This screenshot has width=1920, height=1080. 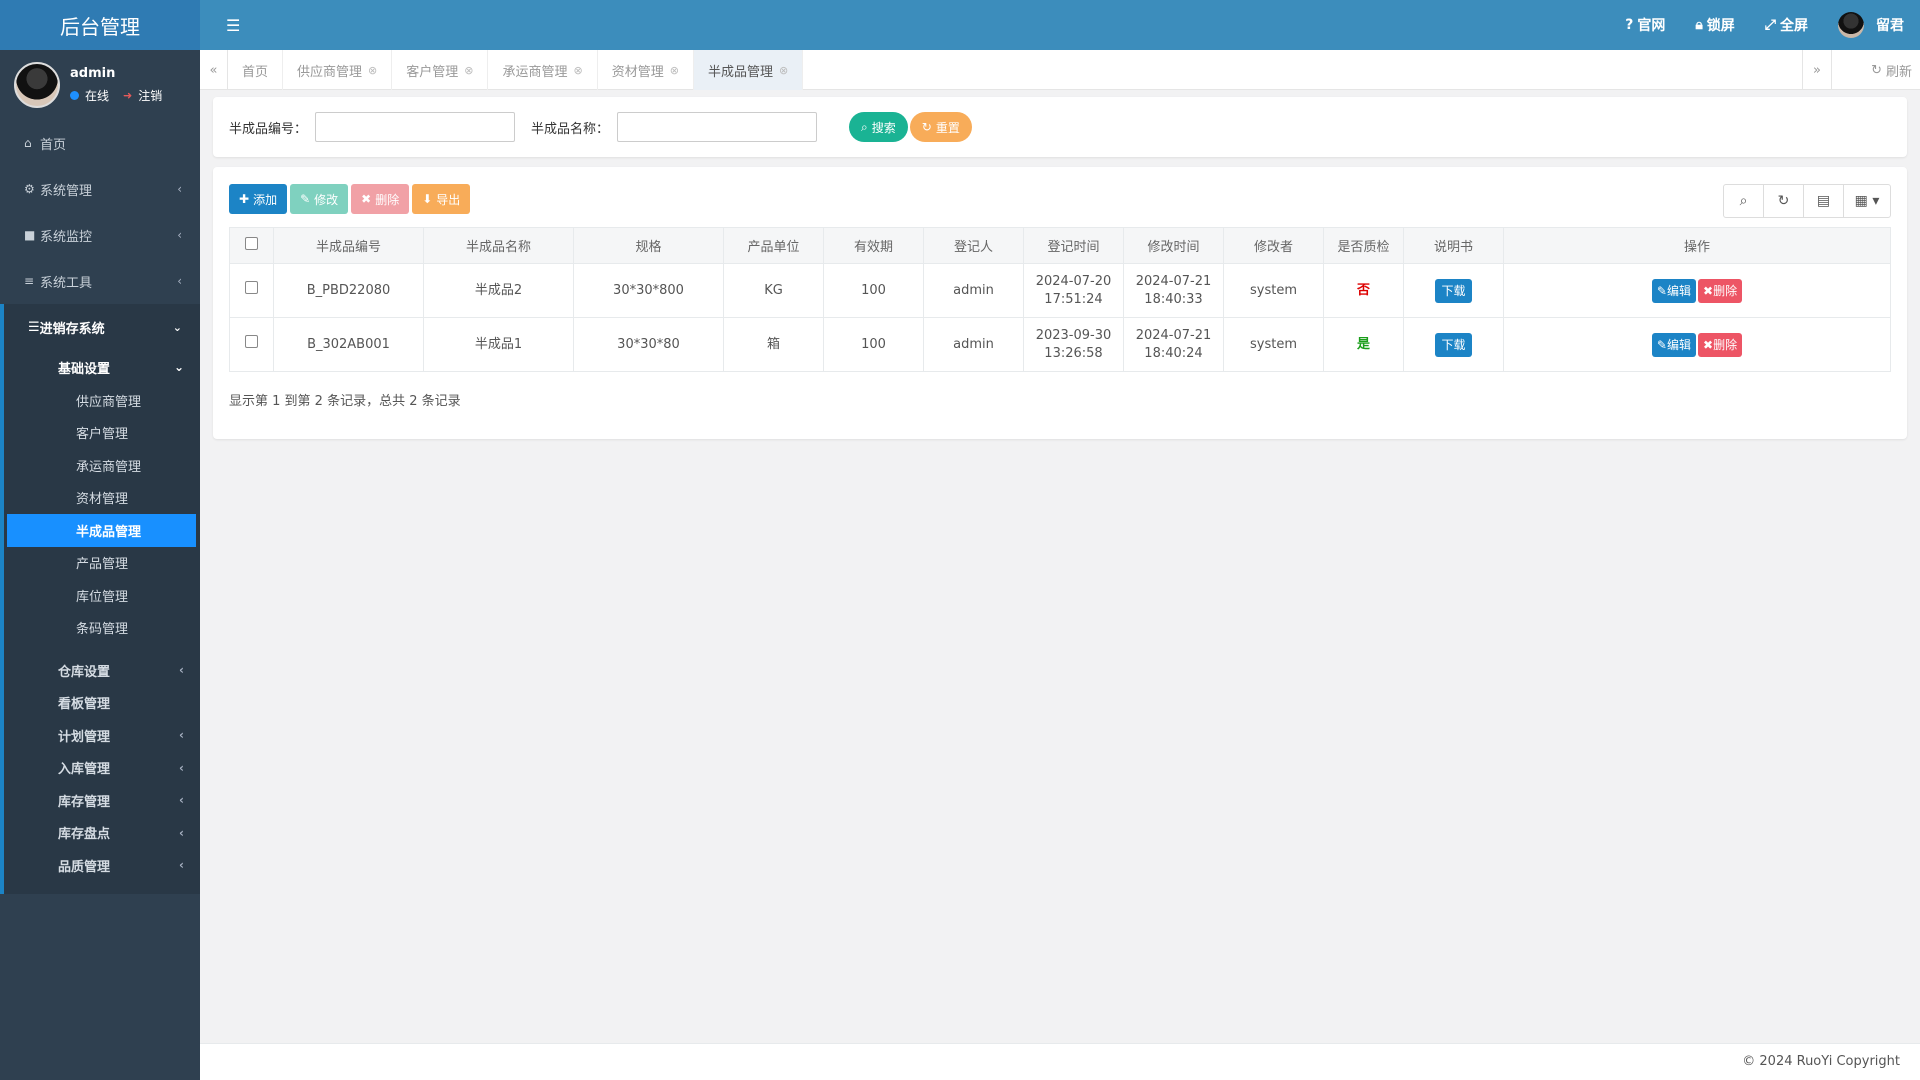 I want to click on sidebar-item-stocktake: 库存盘点 ‹, so click(x=102, y=833).